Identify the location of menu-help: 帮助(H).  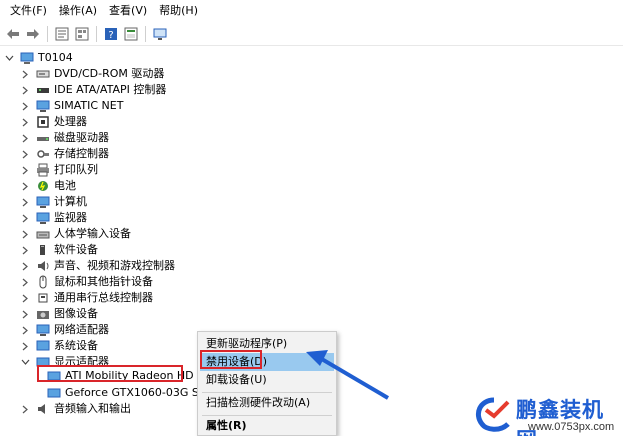
(178, 11).